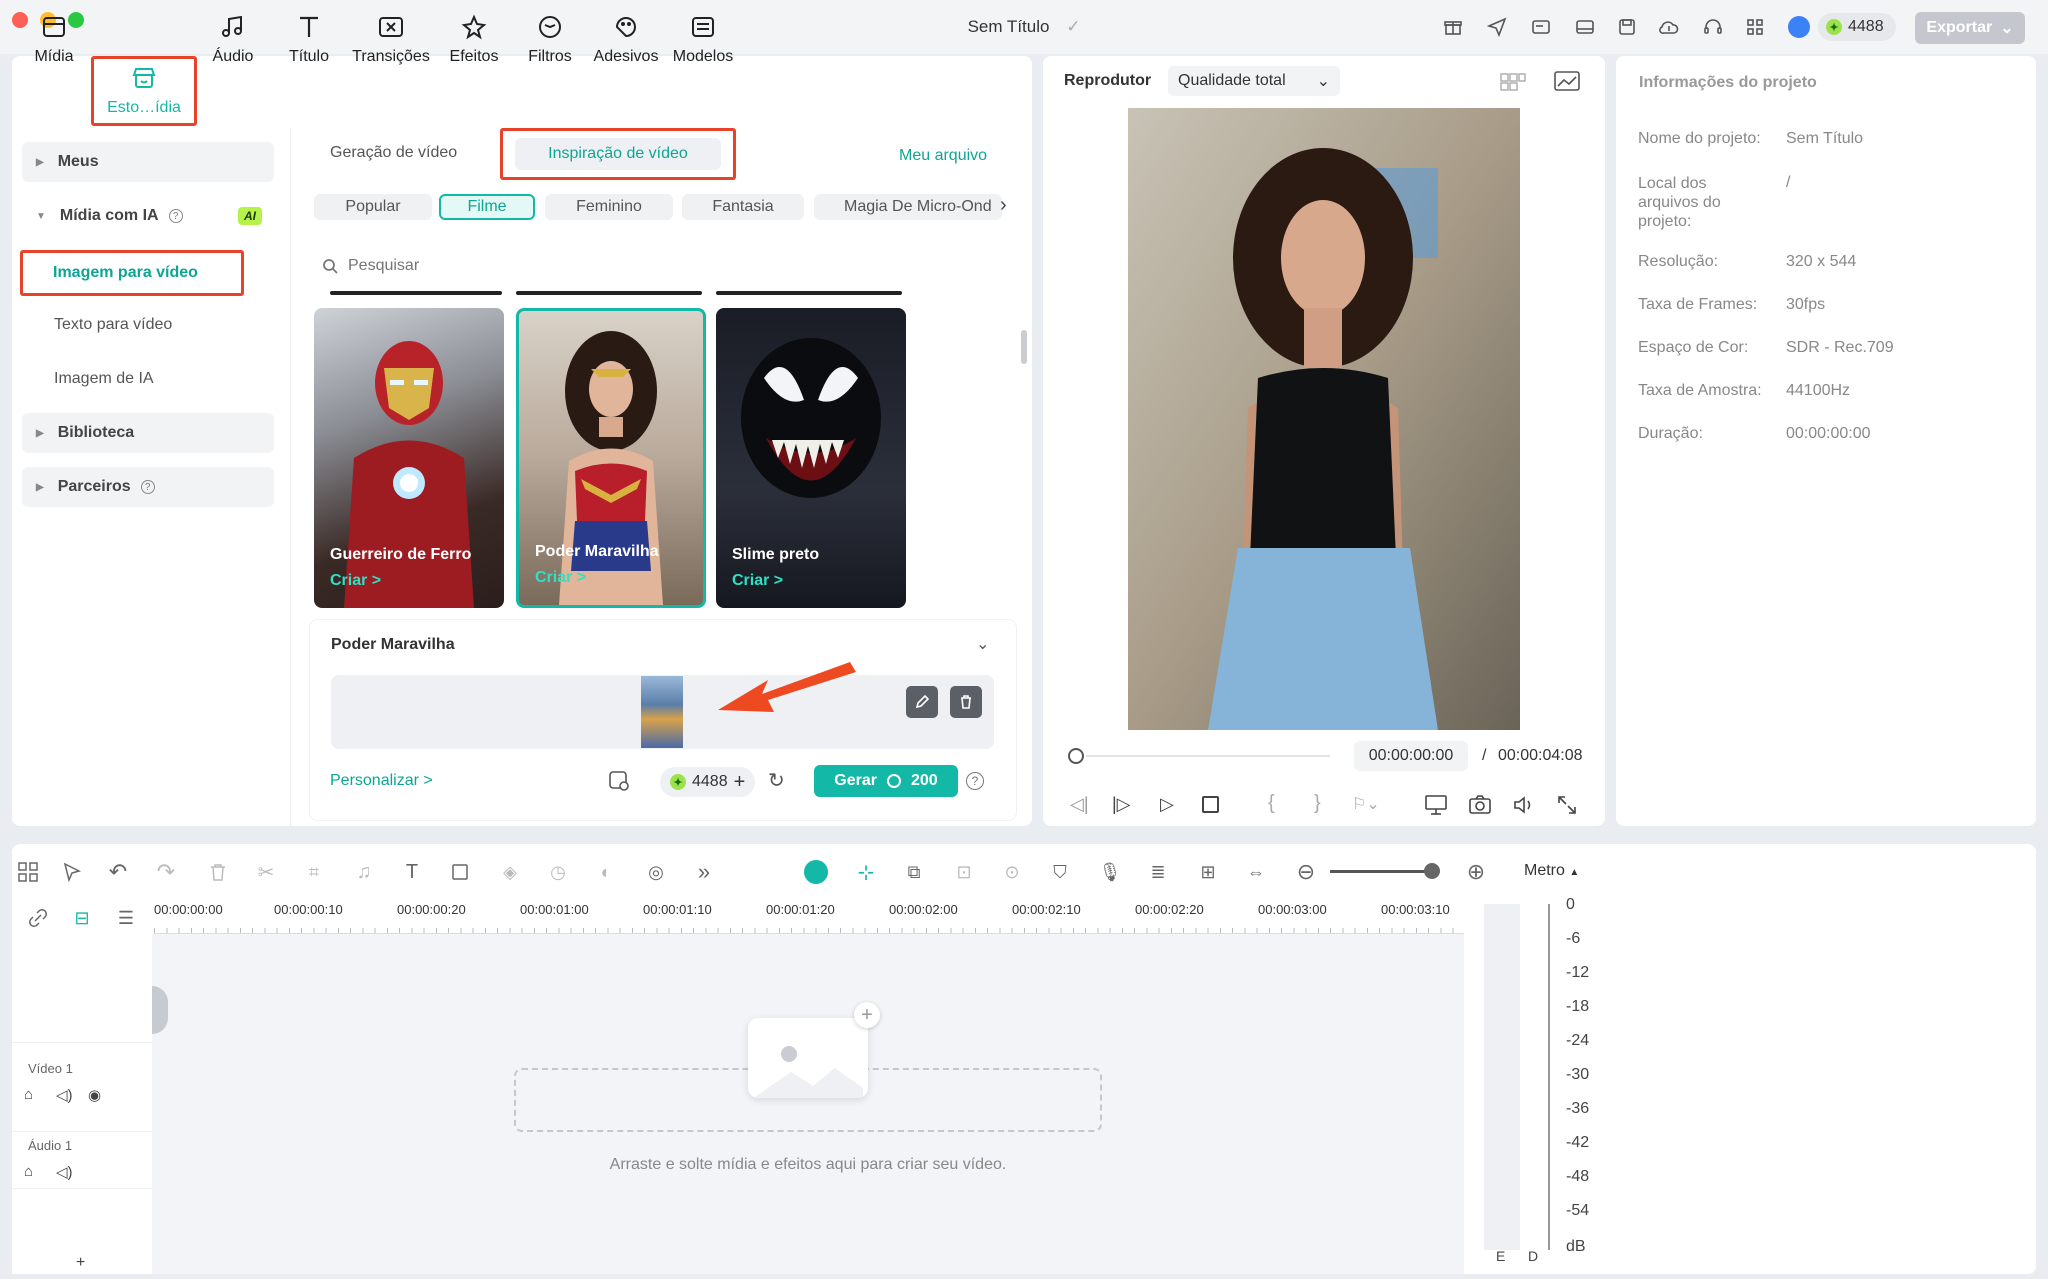 The width and height of the screenshot is (2048, 1279). I want to click on sidebar-item-ai-image: Imagem de IA, so click(148, 379).